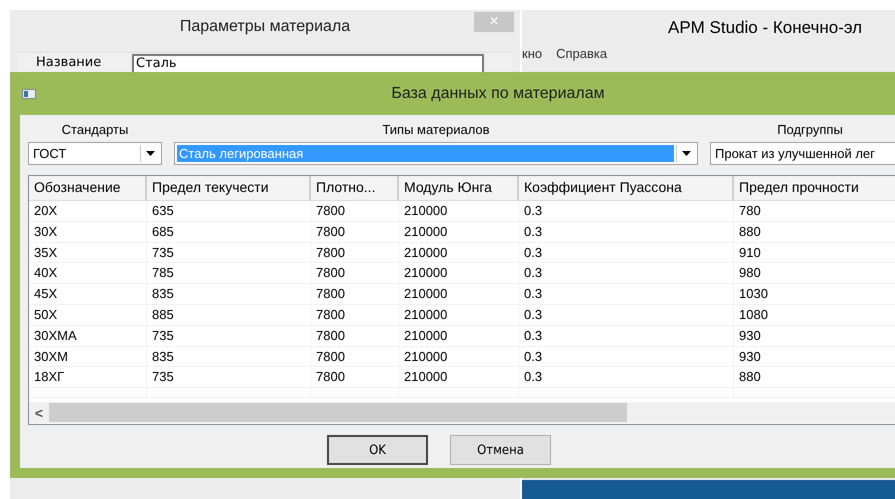  Describe the element at coordinates (802, 153) in the screenshot. I see `dropdown: Прокат из улучшенной лег` at that location.